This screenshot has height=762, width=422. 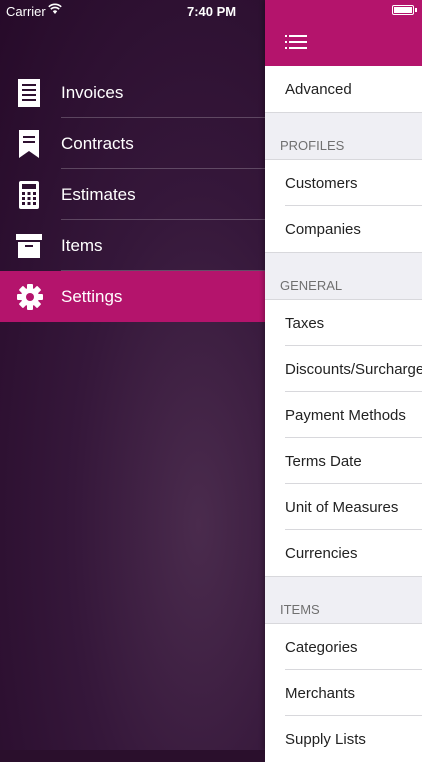 I want to click on settings-item-customers: Customers, so click(x=343, y=183).